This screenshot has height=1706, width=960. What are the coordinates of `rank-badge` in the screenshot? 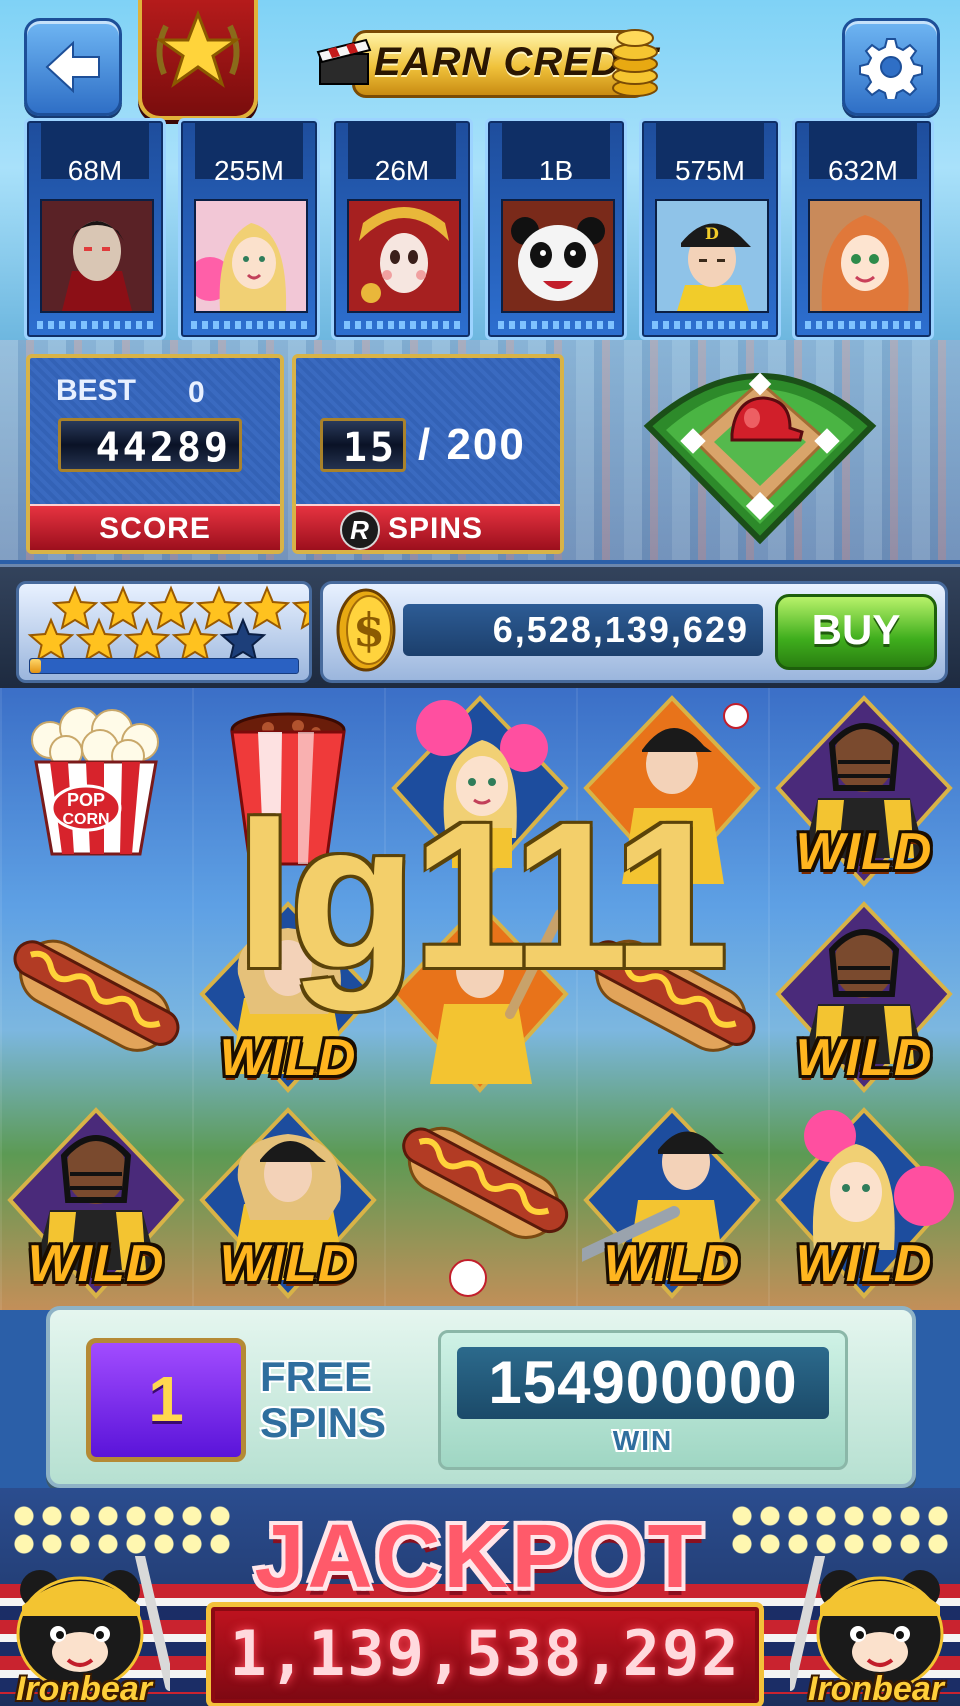 It's located at (198, 60).